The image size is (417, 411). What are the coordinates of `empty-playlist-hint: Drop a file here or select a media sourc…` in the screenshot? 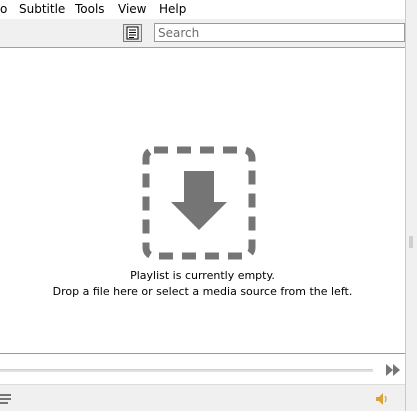 It's located at (202, 291).